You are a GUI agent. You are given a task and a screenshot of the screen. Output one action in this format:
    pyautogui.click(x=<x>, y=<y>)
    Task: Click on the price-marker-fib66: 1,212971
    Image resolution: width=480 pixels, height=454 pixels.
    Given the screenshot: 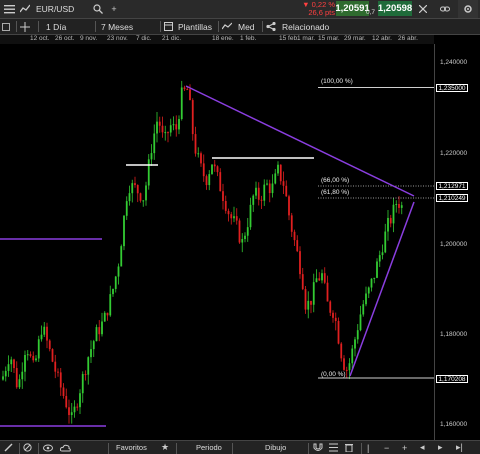 What is the action you would take?
    pyautogui.click(x=452, y=186)
    